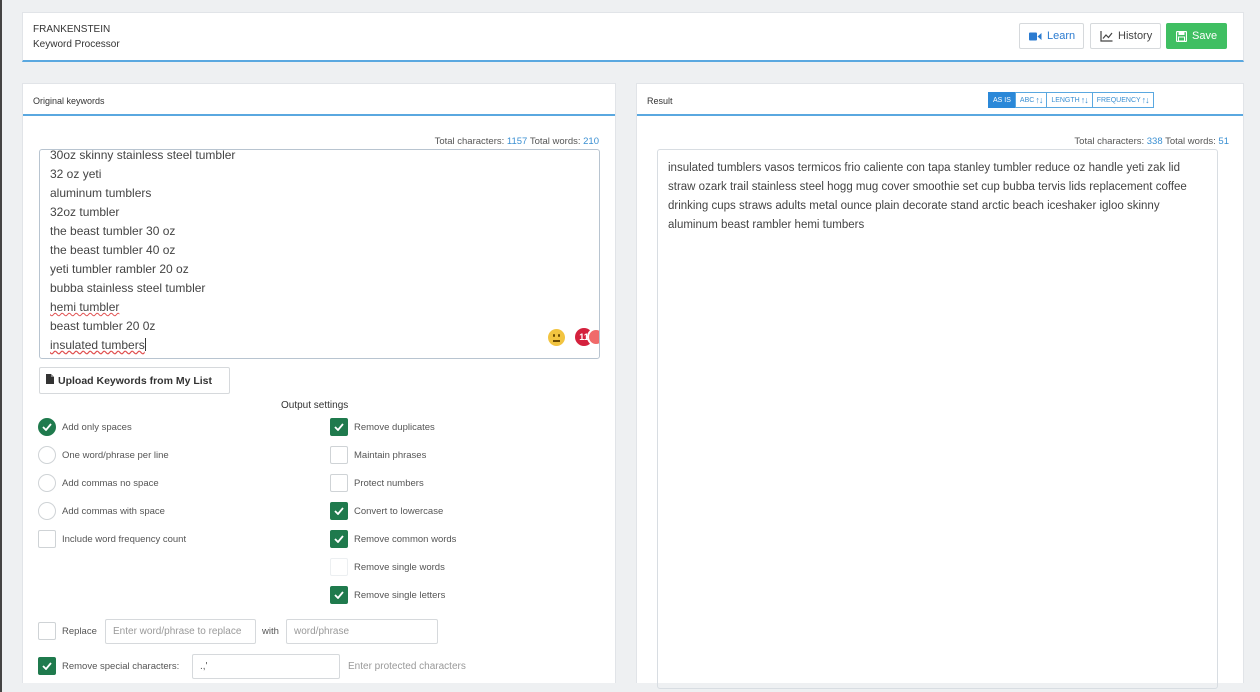 This screenshot has height=692, width=1260. I want to click on keyword-line: the beast tumbler 30 oz, so click(113, 231).